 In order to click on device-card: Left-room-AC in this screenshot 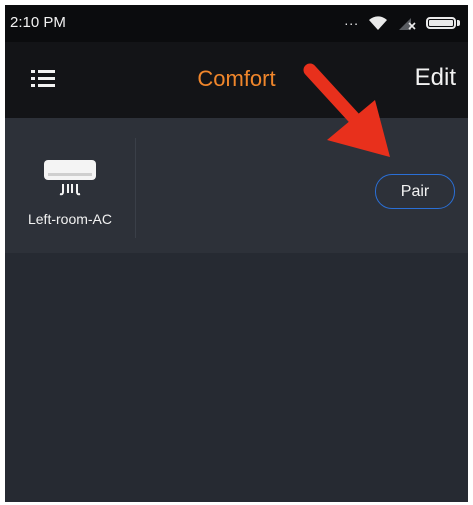, I will do `click(70, 188)`.